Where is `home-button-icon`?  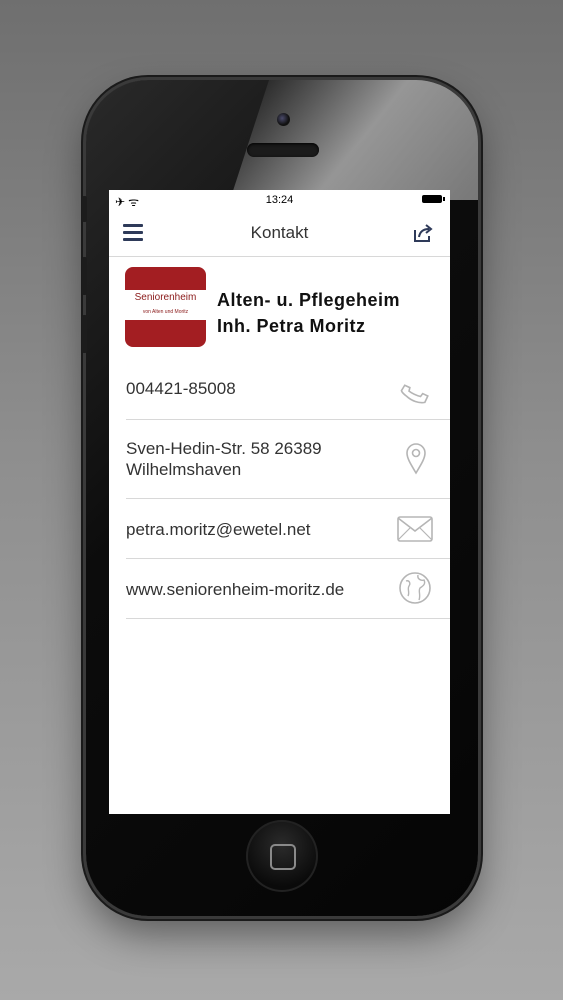 home-button-icon is located at coordinates (283, 857).